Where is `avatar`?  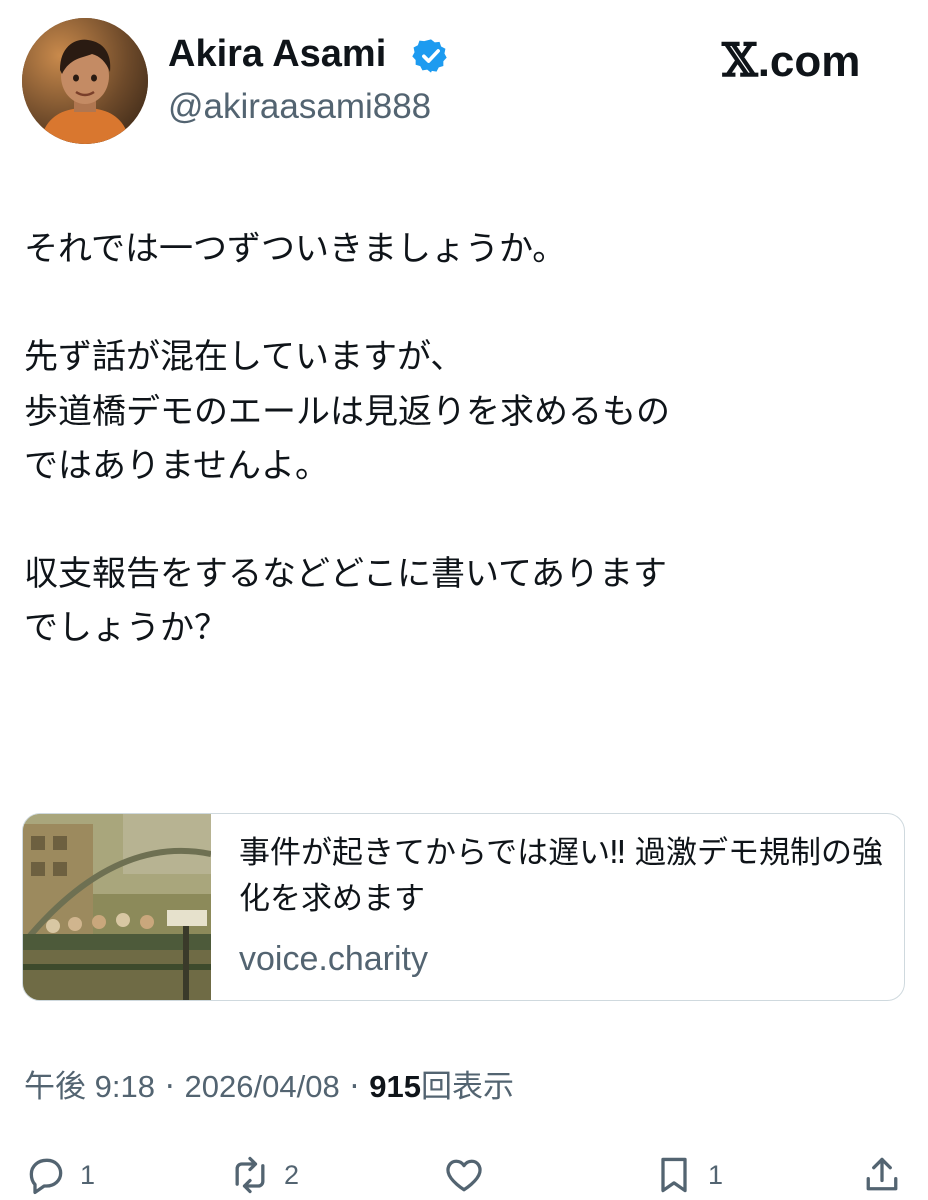 avatar is located at coordinates (85, 81).